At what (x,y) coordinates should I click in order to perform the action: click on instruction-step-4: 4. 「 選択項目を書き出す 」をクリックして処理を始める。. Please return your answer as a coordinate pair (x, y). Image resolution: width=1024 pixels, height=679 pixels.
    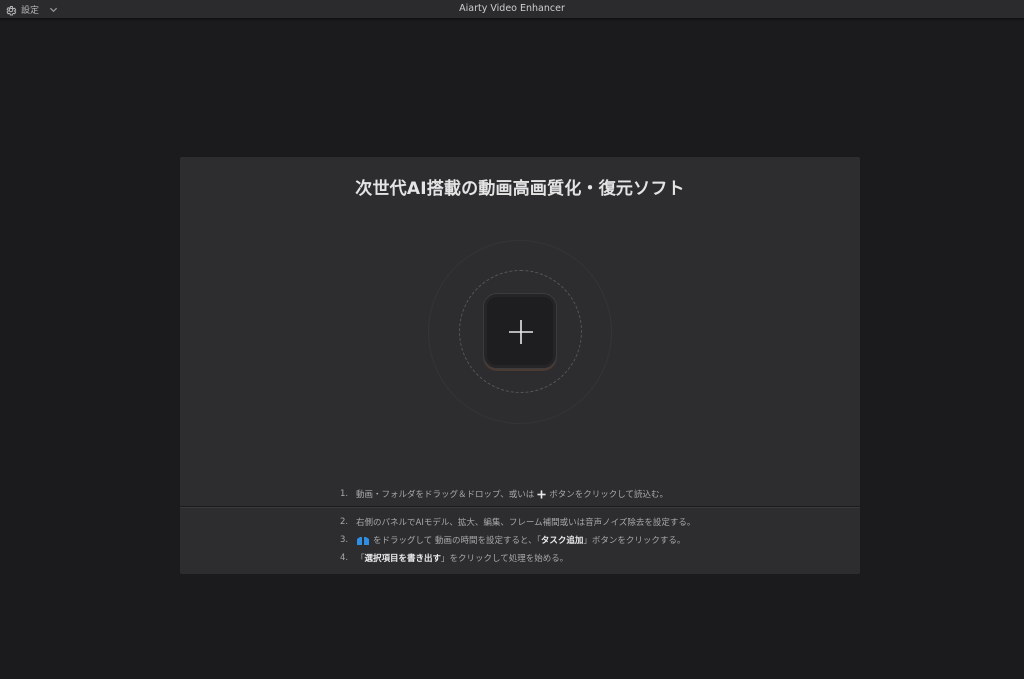
    Looking at the image, I should click on (454, 558).